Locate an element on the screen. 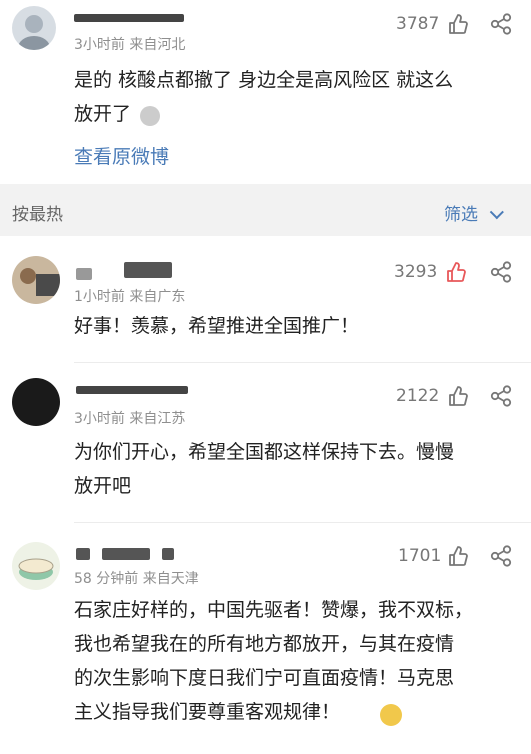  like-count: 1701 is located at coordinates (420, 556).